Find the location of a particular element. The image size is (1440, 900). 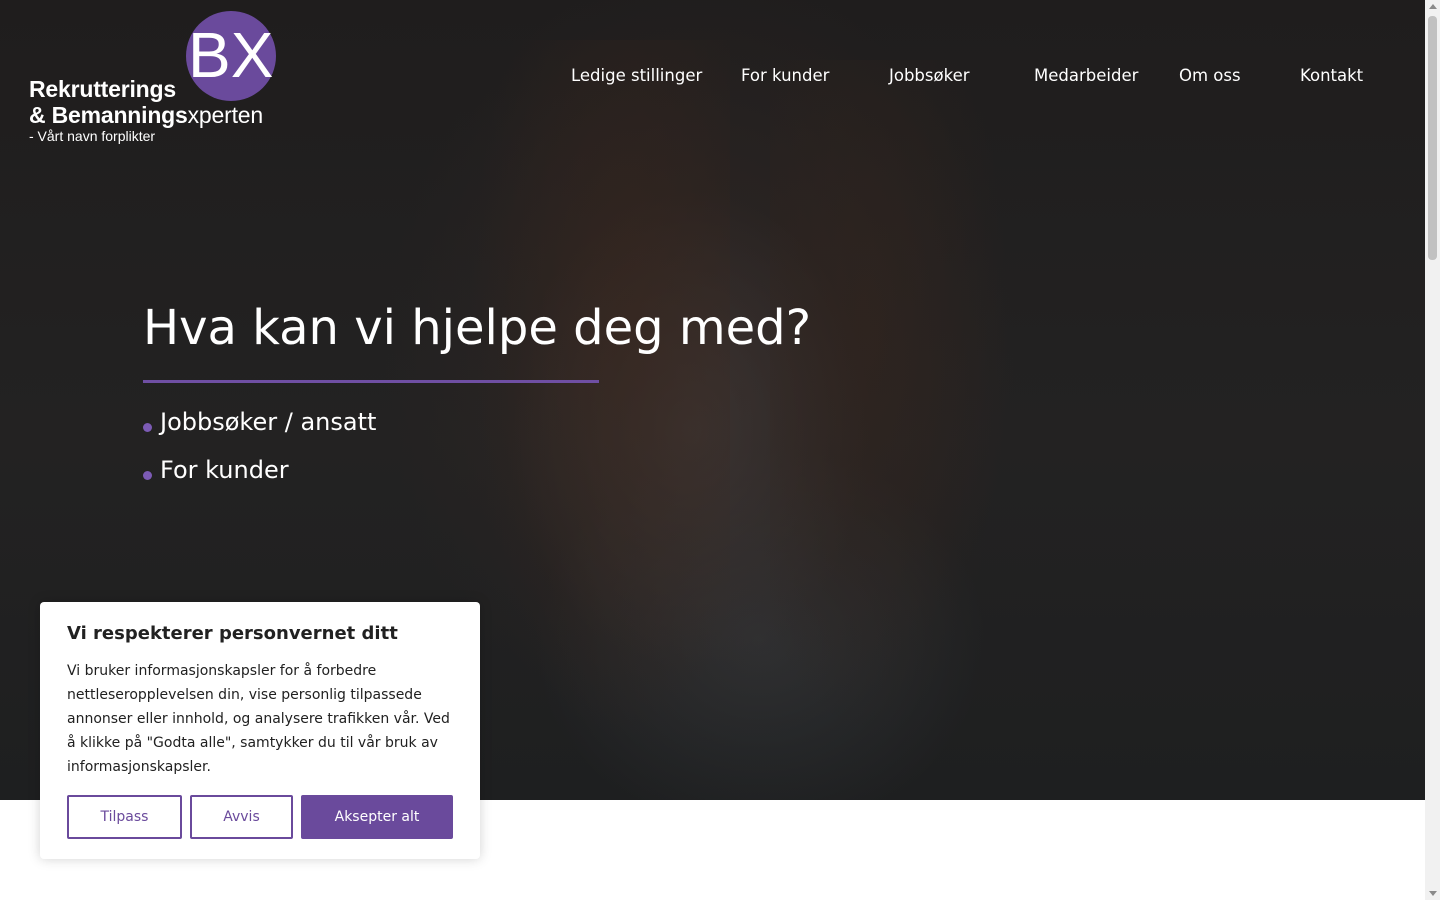

page-scrollbar is located at coordinates (1432, 450).